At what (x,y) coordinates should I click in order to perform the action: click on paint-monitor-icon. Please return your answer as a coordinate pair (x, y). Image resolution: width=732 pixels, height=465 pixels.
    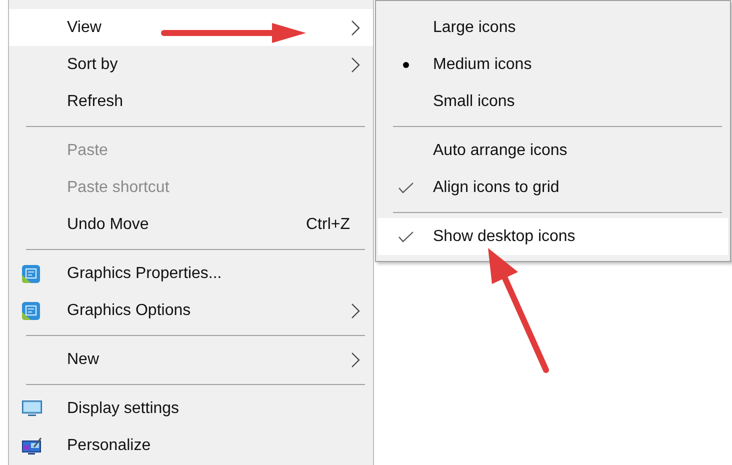
    Looking at the image, I should click on (32, 445).